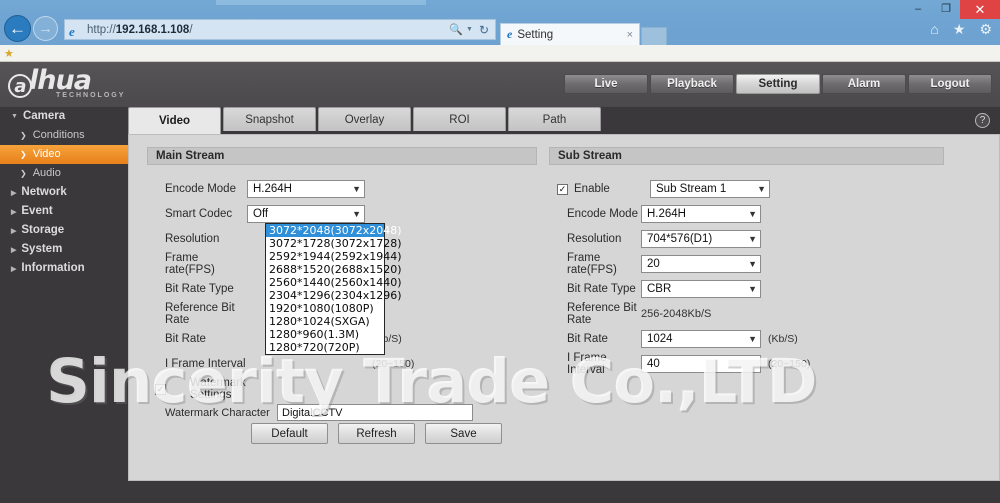 This screenshot has height=503, width=1000. I want to click on checkbox-enable: ✓, so click(562, 189).